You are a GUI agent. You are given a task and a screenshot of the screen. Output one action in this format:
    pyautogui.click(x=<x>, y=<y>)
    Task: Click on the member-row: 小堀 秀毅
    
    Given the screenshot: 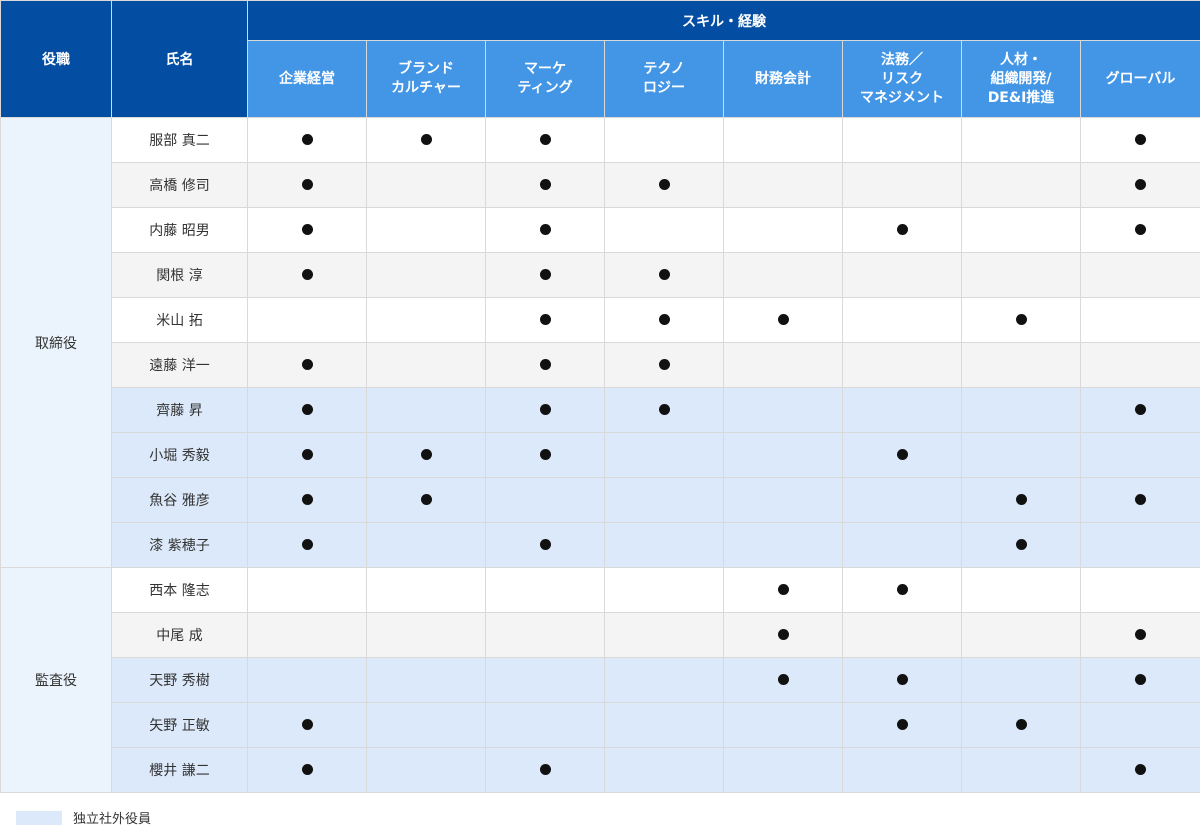 What is the action you would take?
    pyautogui.click(x=600, y=455)
    